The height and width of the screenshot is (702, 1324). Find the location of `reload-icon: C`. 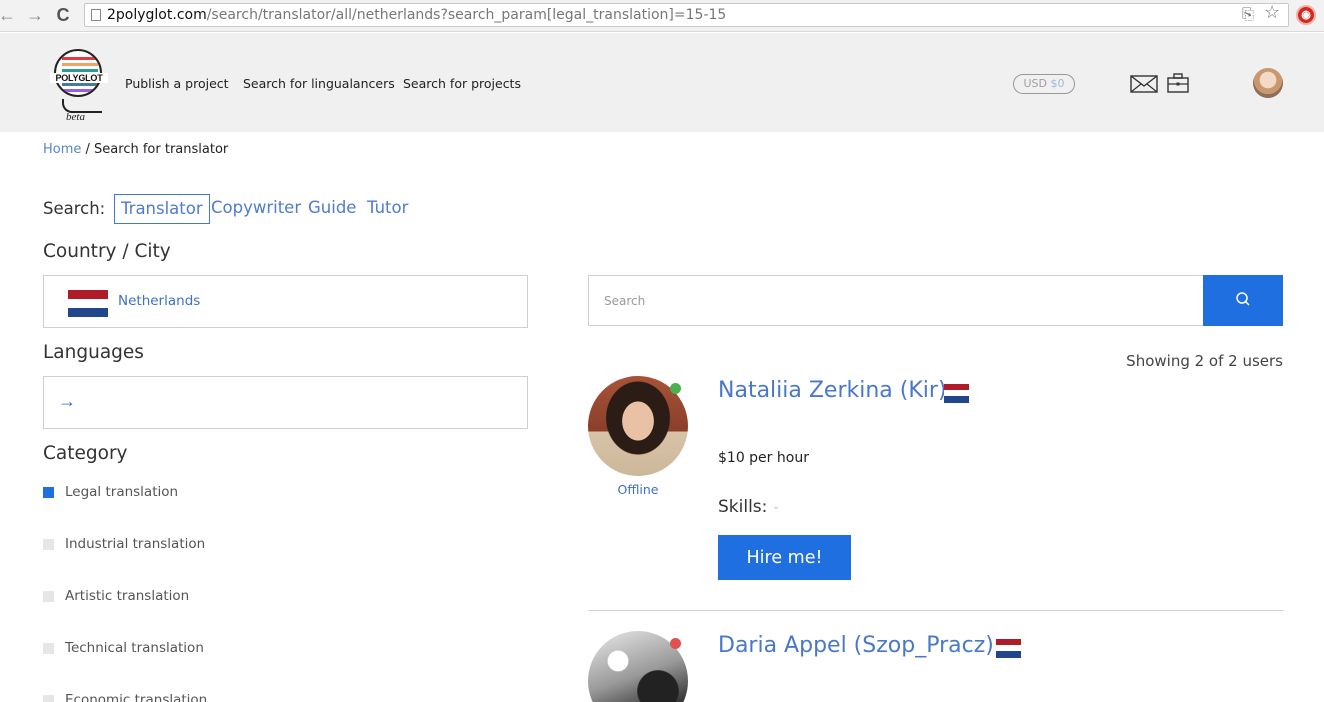

reload-icon: C is located at coordinates (63, 15).